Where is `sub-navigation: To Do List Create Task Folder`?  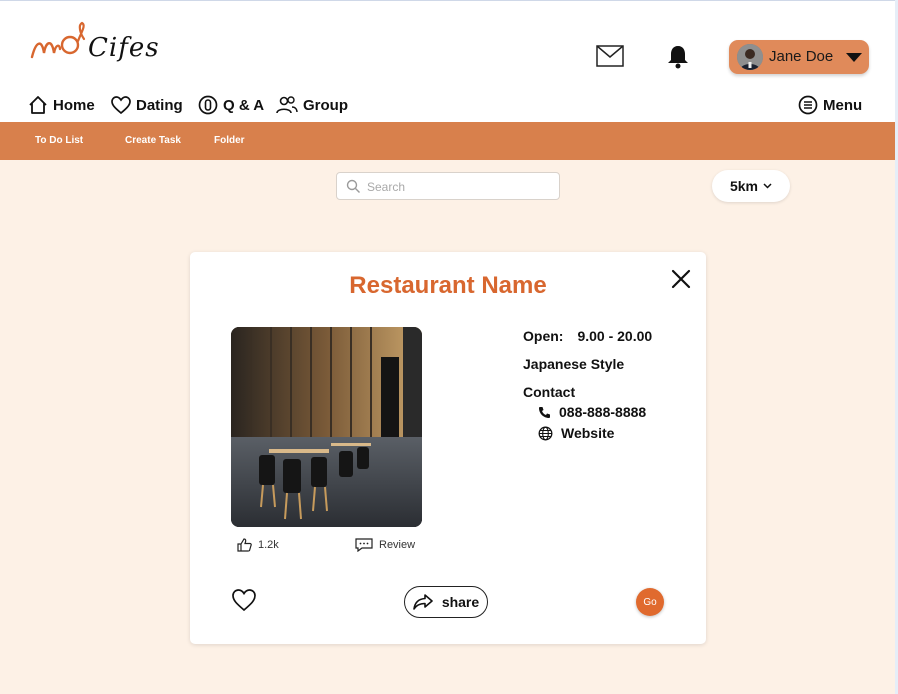 sub-navigation: To Do List Create Task Folder is located at coordinates (449, 141).